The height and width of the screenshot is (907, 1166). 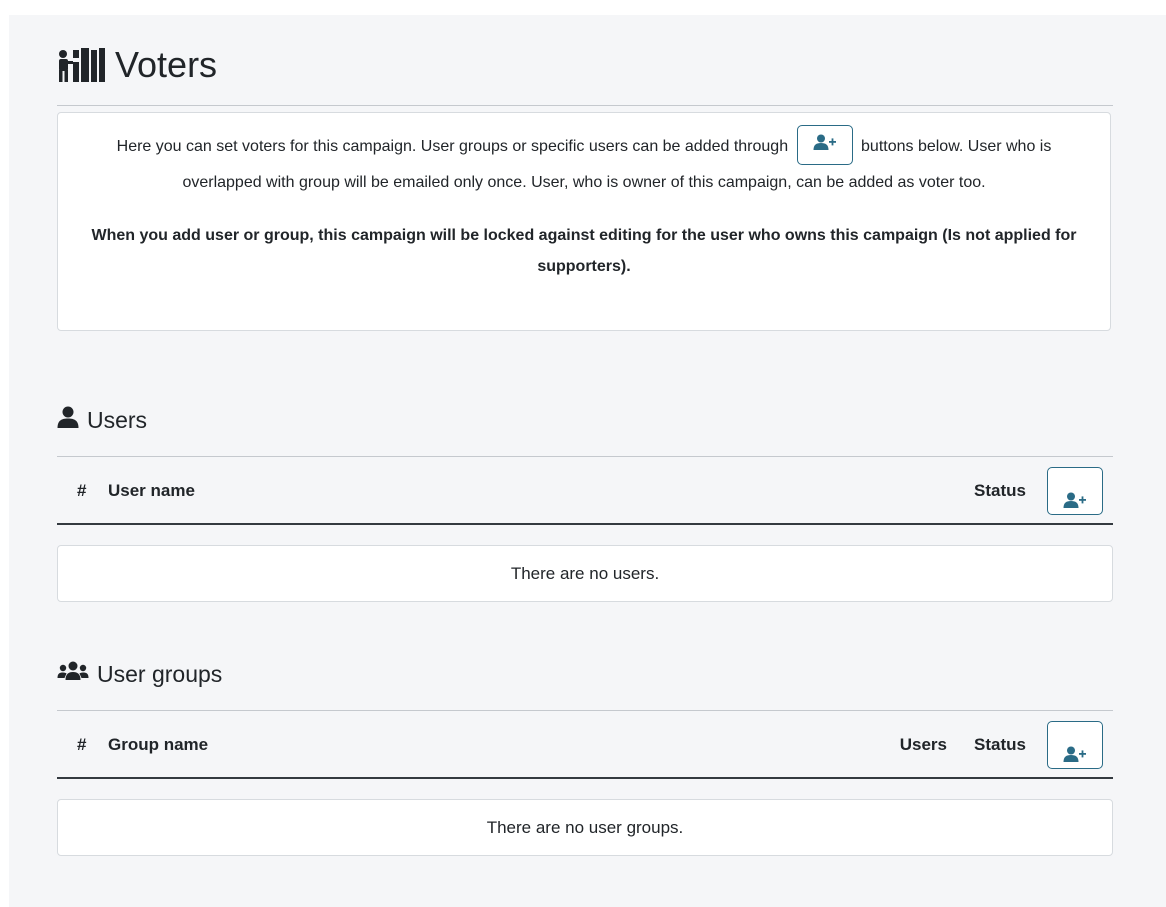 I want to click on groups-heading: User groups, so click(x=139, y=674).